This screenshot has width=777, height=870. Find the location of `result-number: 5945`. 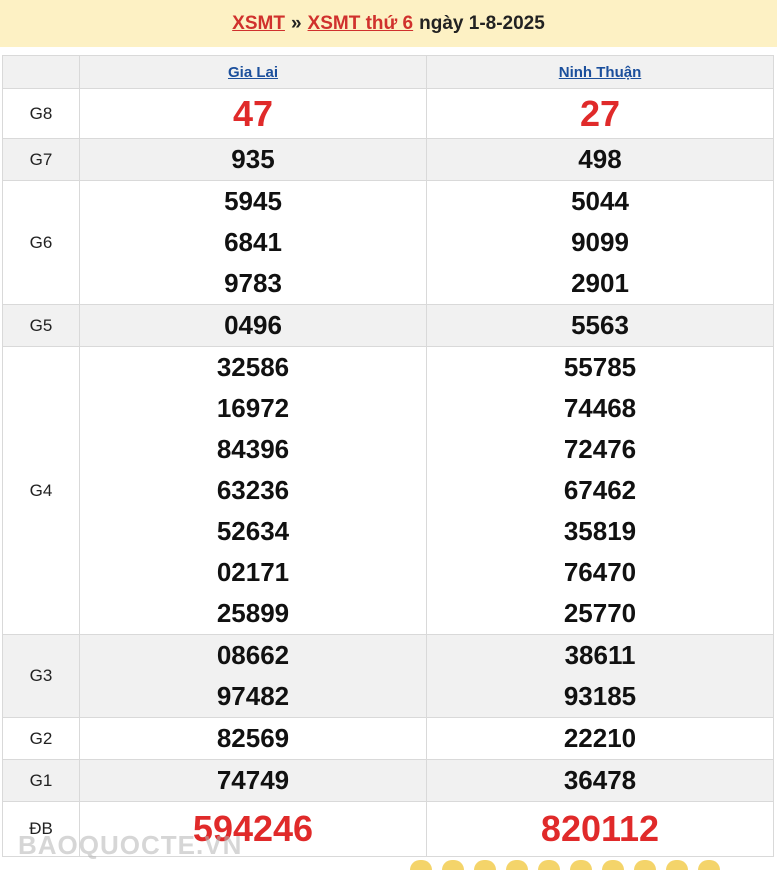

result-number: 5945 is located at coordinates (253, 201).